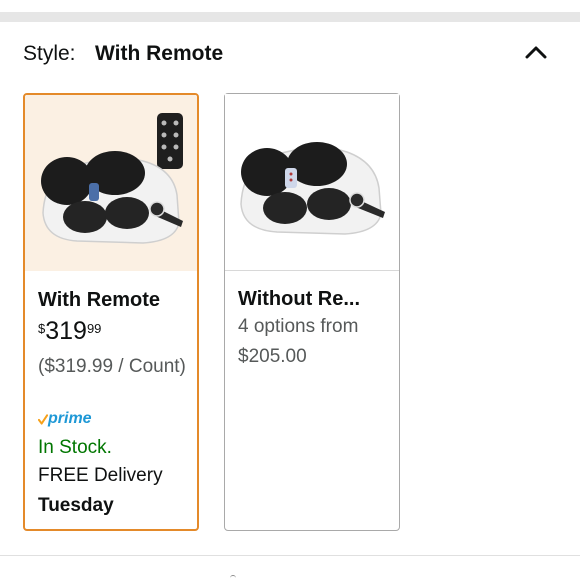  What do you see at coordinates (290, 17) in the screenshot?
I see `top-divider-bar` at bounding box center [290, 17].